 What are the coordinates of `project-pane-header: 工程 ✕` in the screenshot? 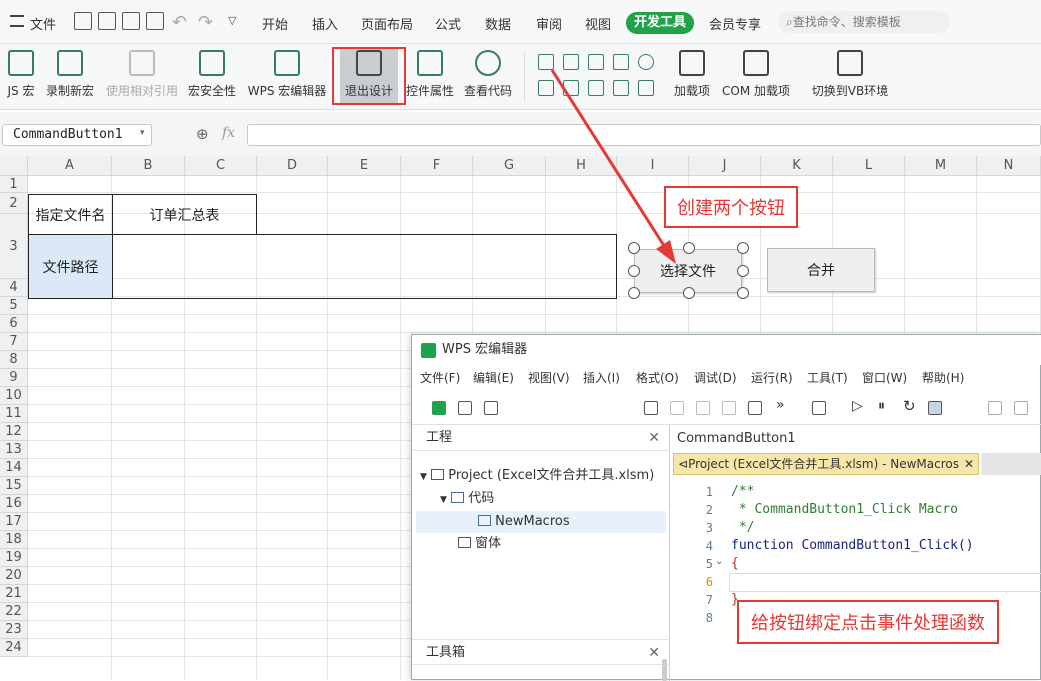 It's located at (541, 438).